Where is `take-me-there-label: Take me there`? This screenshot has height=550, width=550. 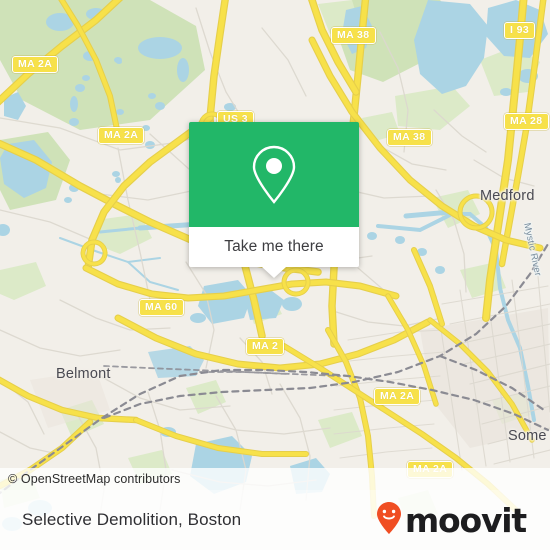
take-me-there-label: Take me there is located at coordinates (274, 246).